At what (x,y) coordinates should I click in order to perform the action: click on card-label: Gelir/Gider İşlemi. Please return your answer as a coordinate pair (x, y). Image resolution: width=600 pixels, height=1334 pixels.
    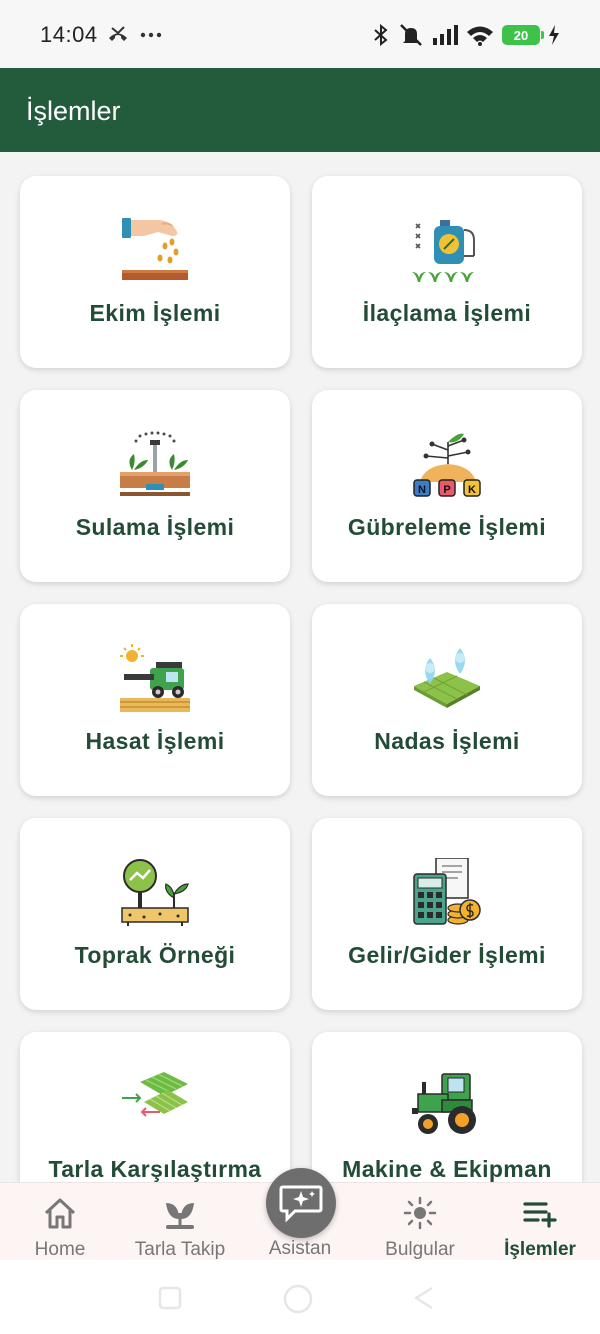
    Looking at the image, I should click on (447, 955).